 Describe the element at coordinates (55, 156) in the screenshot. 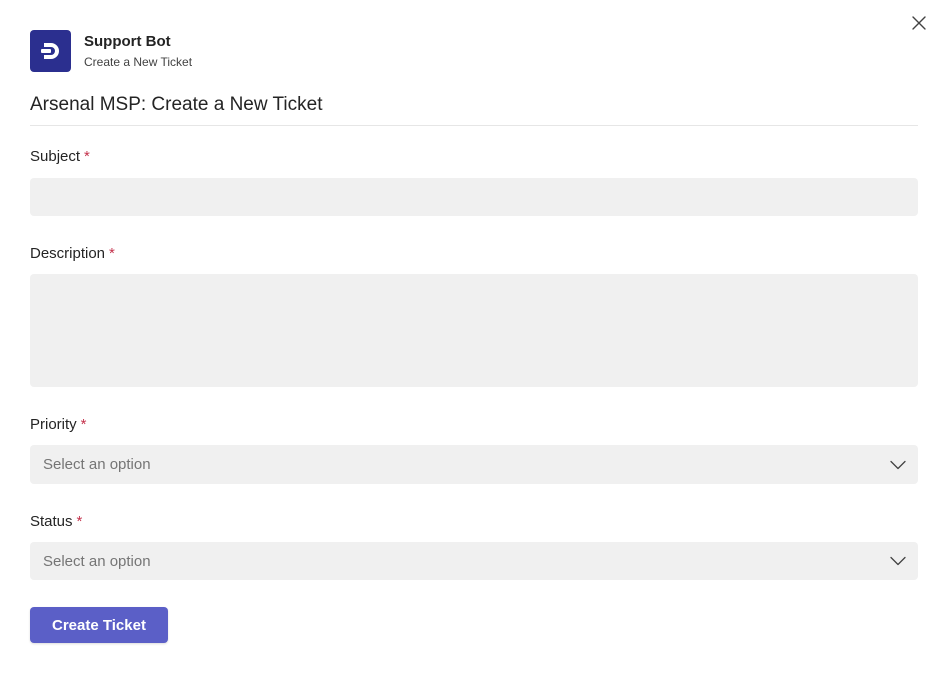

I see `subject-label-text: Subject` at that location.